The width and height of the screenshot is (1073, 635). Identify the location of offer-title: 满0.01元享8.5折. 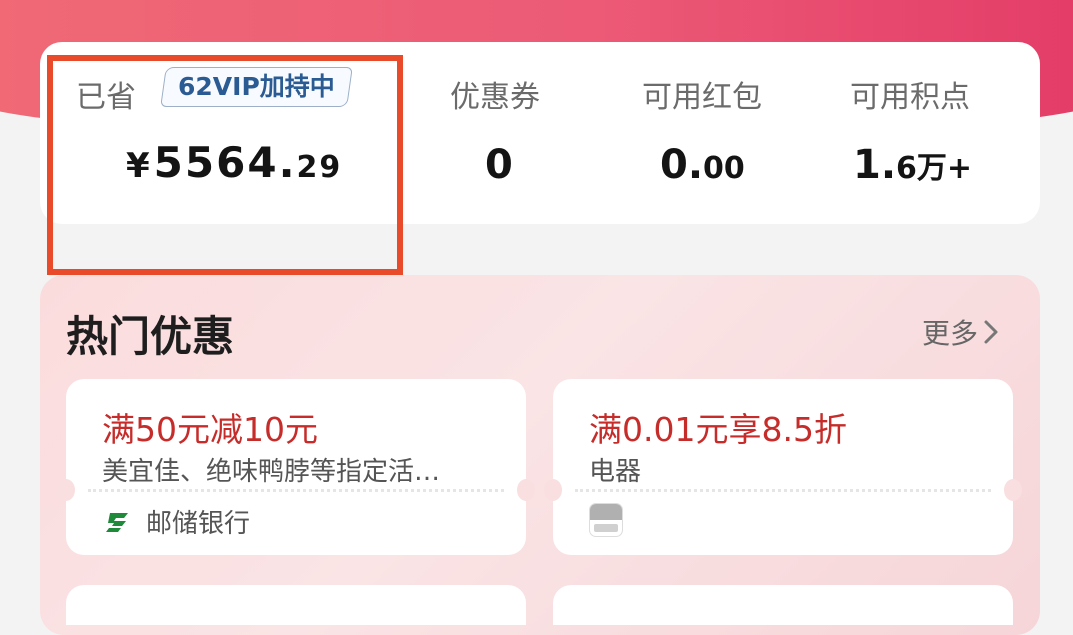
(718, 429).